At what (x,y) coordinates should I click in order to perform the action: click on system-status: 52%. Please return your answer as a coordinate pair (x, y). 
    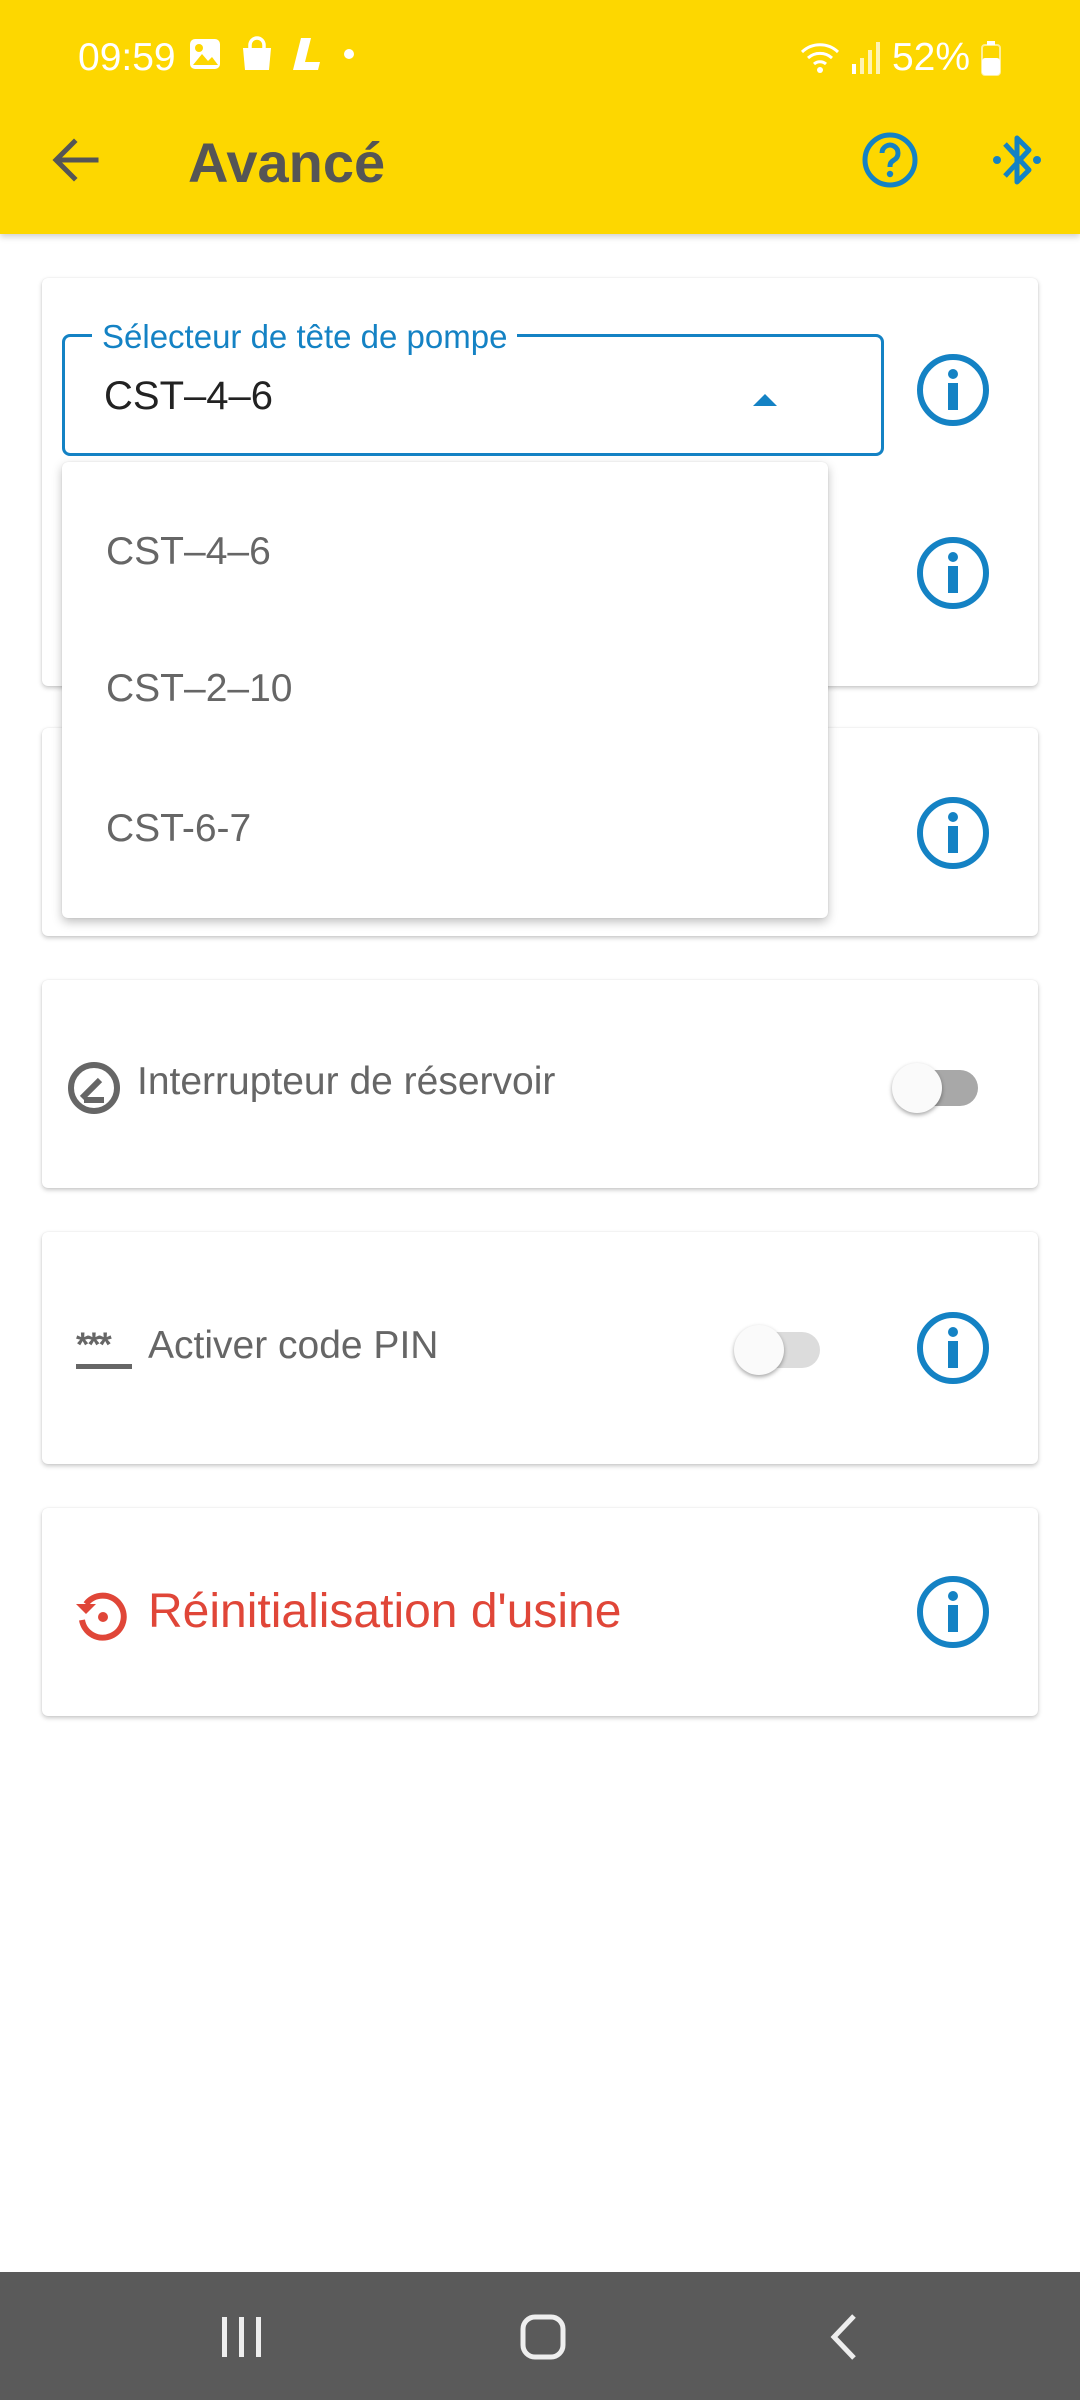
    Looking at the image, I should click on (901, 58).